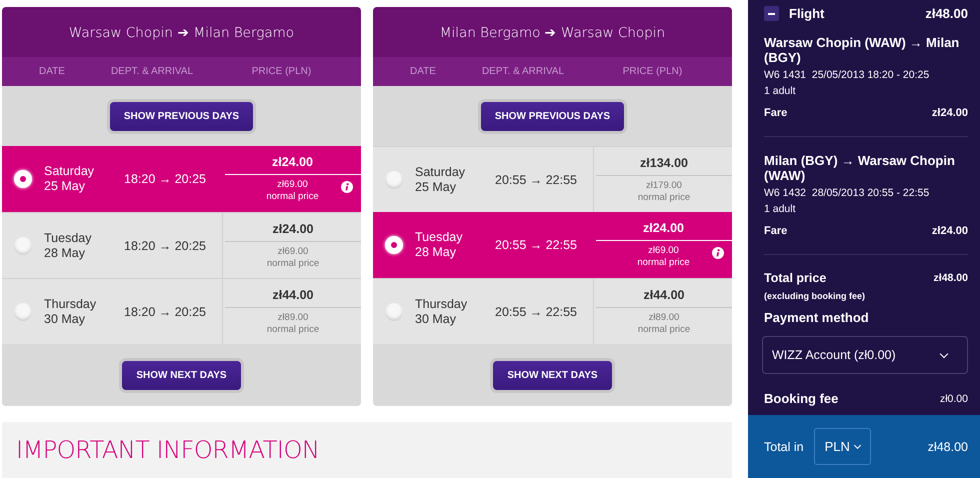  Describe the element at coordinates (552, 32) in the screenshot. I see `table-title: Milan Bergamo ➔ Warsaw Chopin` at that location.